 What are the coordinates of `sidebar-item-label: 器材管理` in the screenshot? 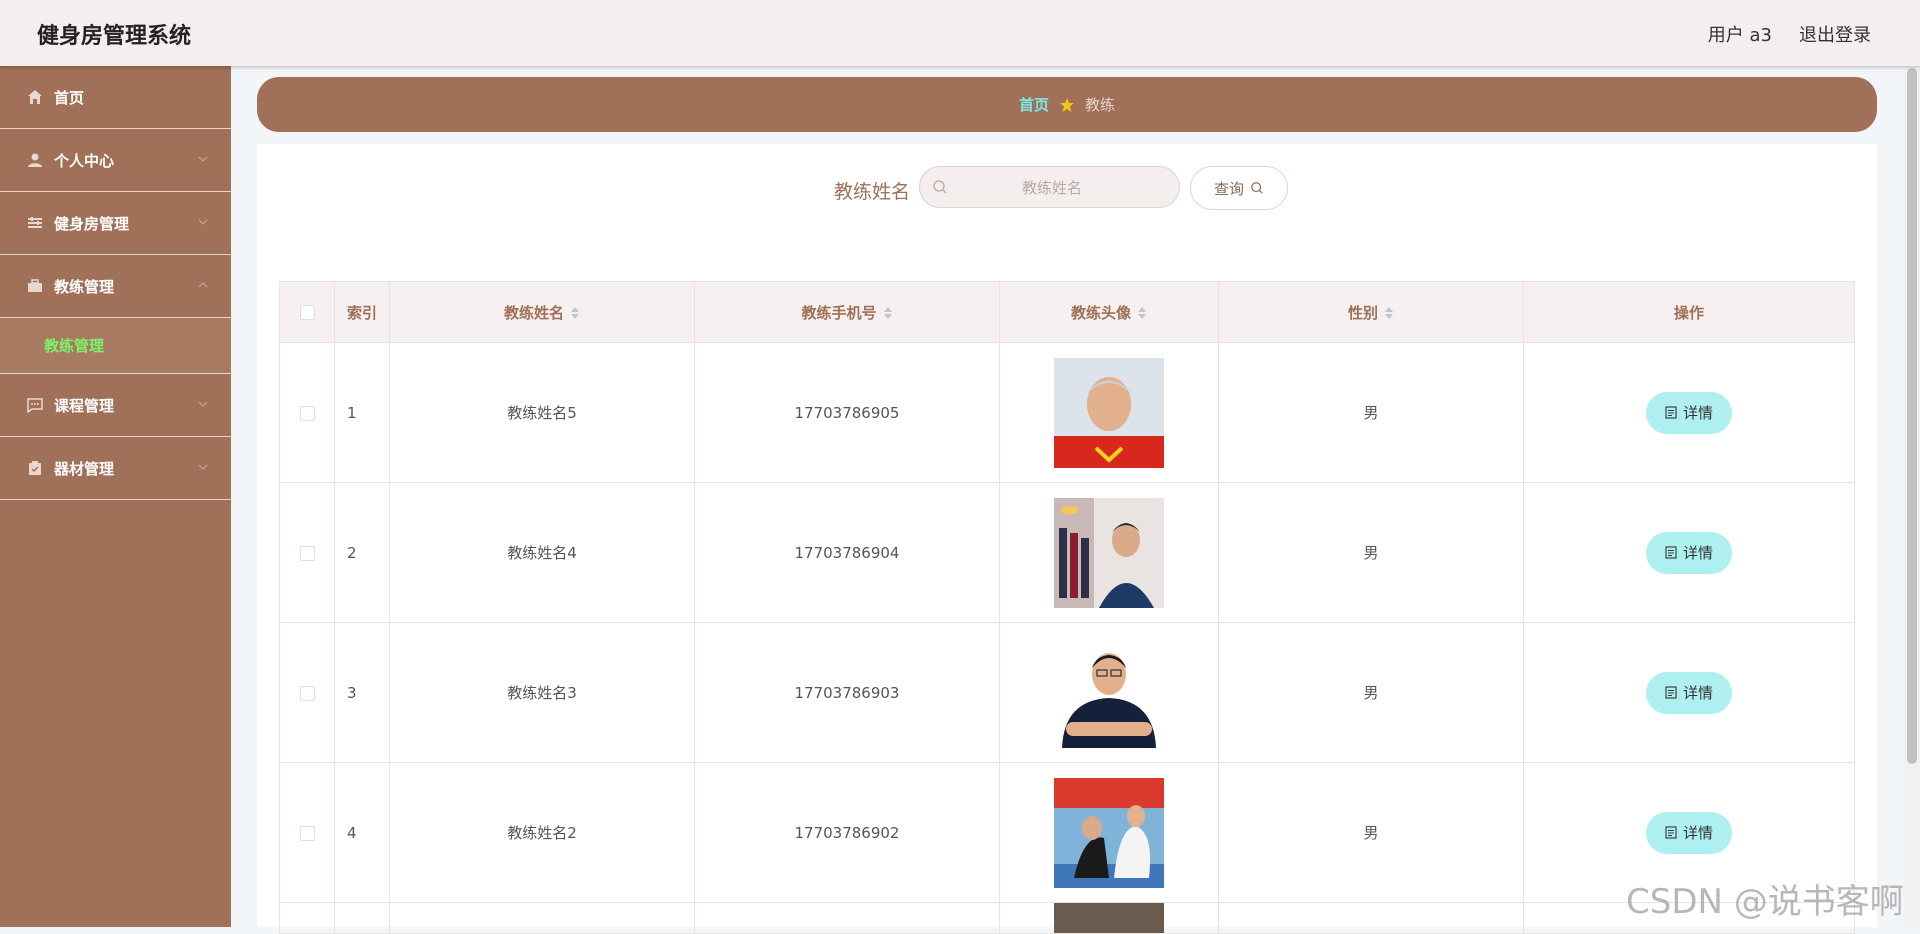 It's located at (84, 468).